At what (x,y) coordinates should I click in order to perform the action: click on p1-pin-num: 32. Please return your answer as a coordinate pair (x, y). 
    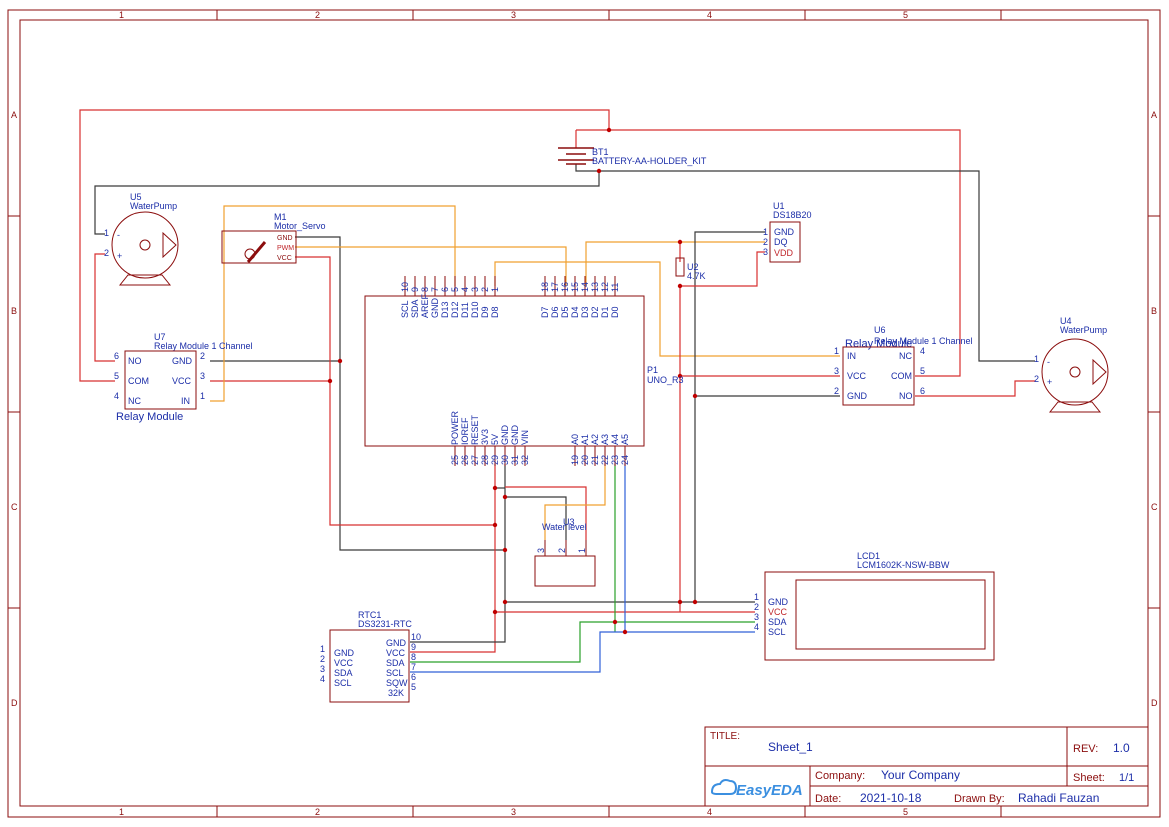
    Looking at the image, I should click on (525, 460).